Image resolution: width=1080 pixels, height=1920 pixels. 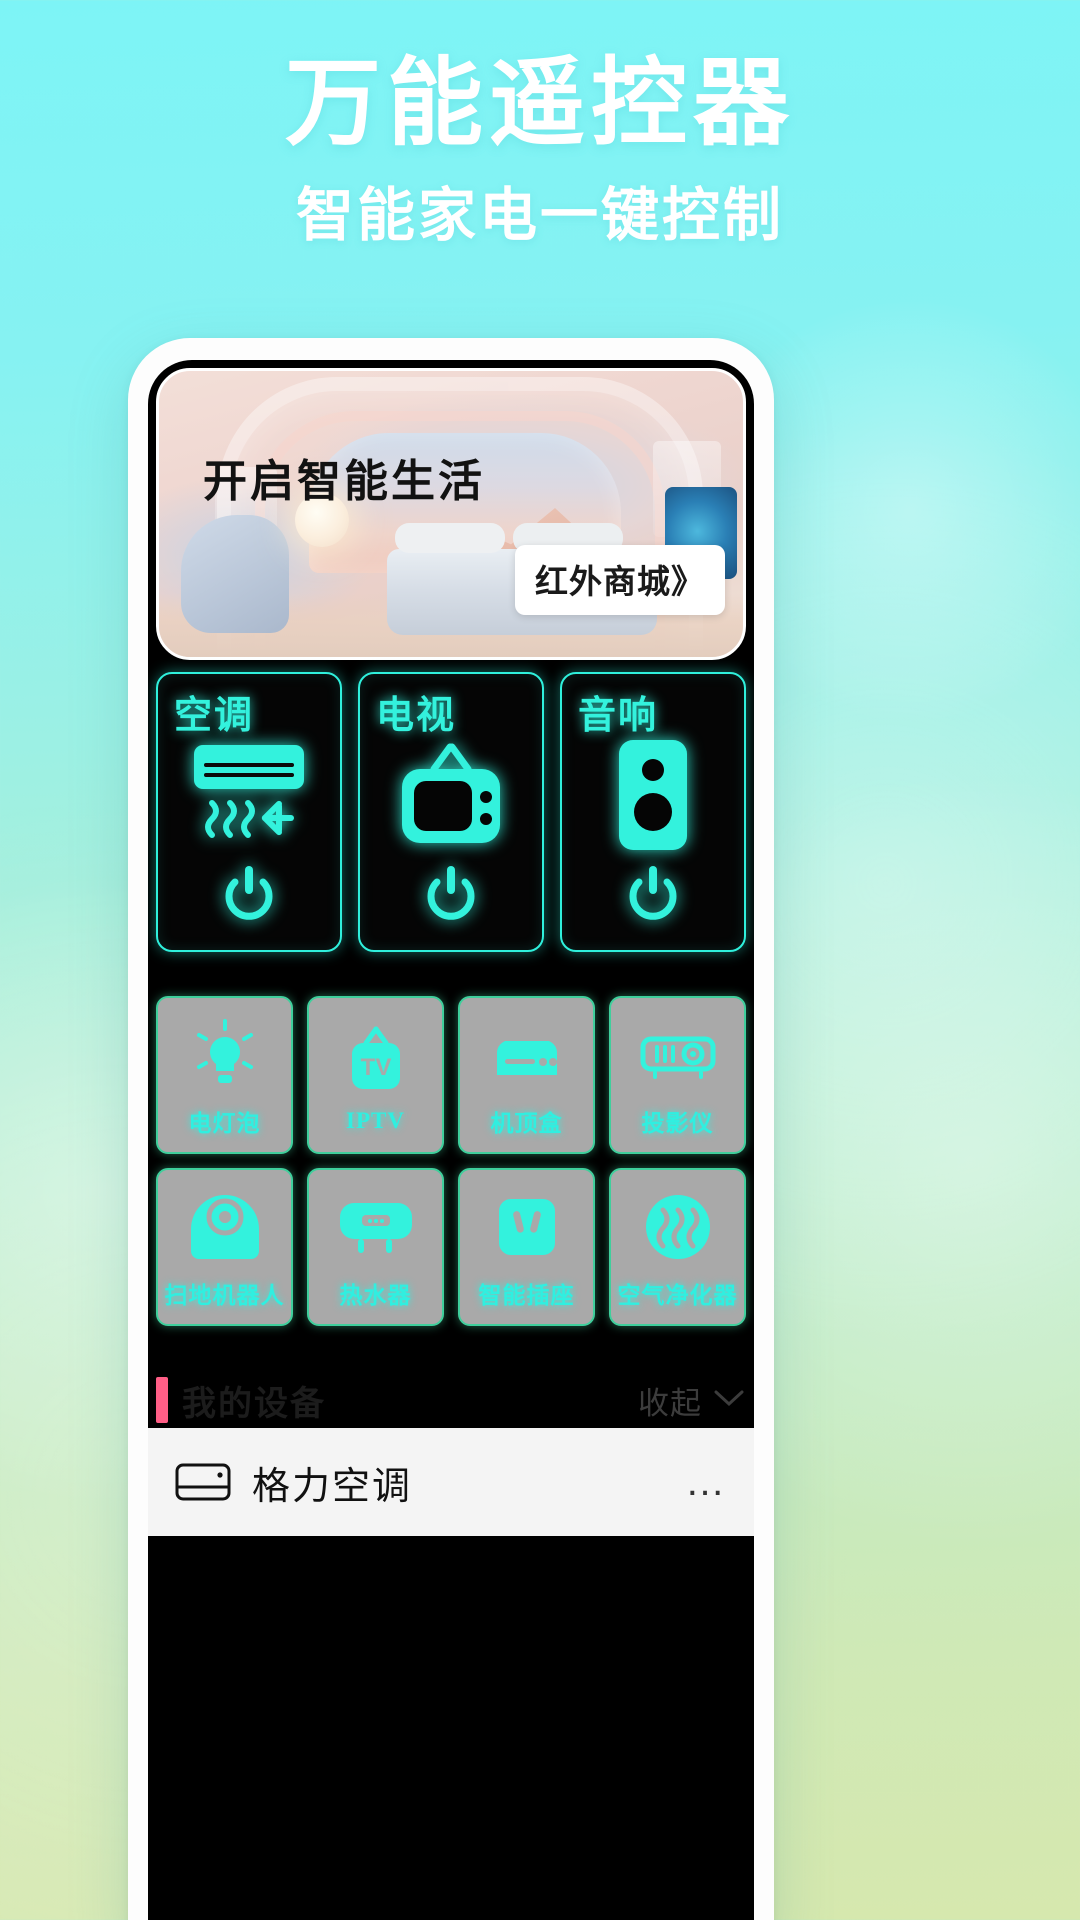 I want to click on promo-header: 万能遥控器 智能家电一键控制, so click(x=540, y=123).